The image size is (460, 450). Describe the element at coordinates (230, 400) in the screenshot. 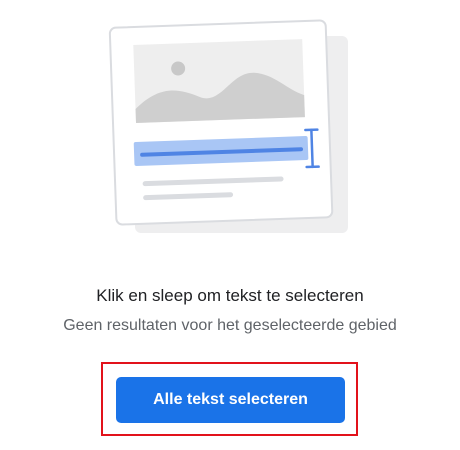

I see `select-all-text-button: Alle tekst selecteren` at that location.